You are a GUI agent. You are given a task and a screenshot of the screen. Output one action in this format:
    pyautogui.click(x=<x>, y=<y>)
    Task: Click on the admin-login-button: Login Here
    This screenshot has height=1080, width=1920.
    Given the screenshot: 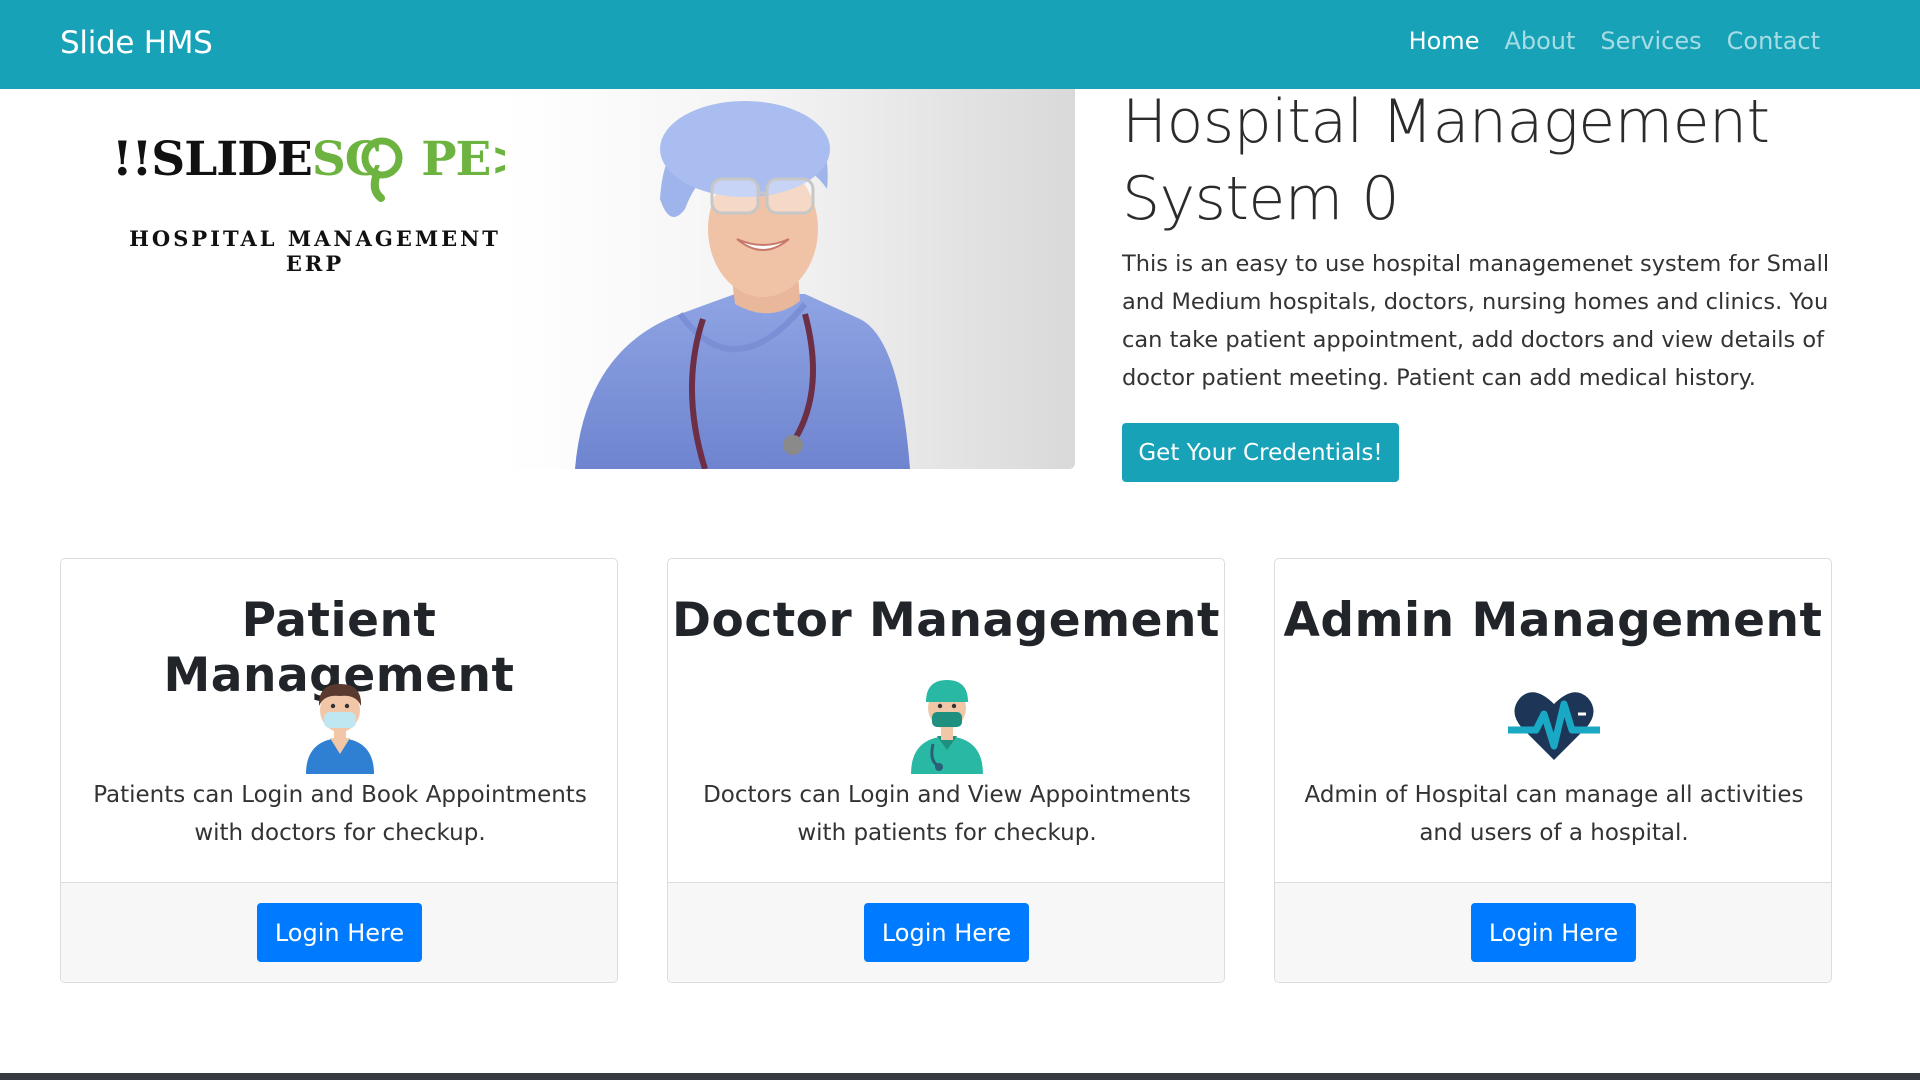 What is the action you would take?
    pyautogui.click(x=1553, y=932)
    